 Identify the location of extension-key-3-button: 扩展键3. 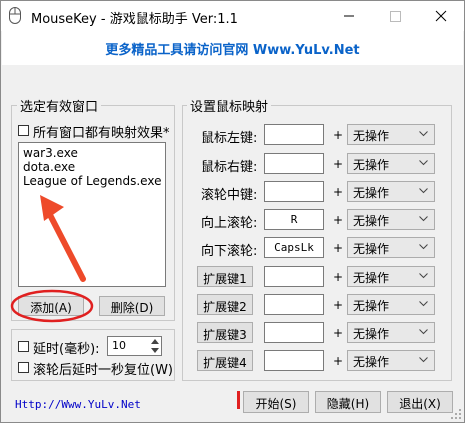
(225, 332).